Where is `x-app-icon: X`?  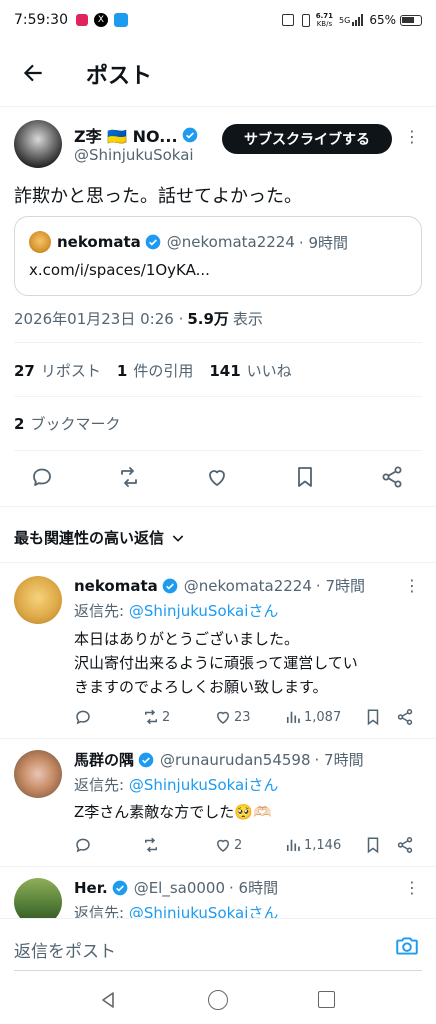 x-app-icon: X is located at coordinates (100, 20).